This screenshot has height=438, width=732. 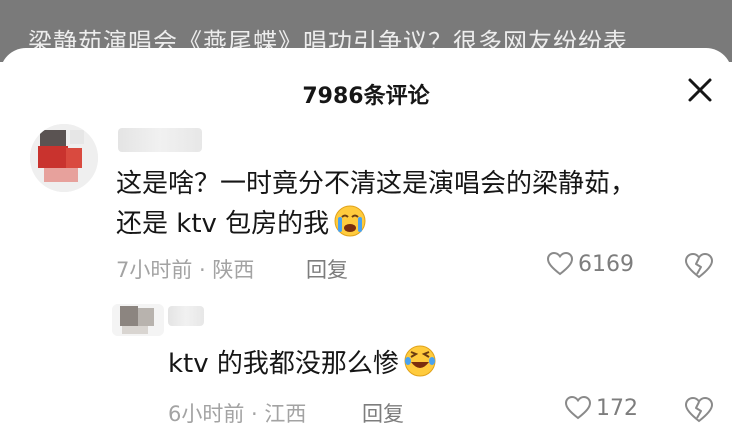 I want to click on laughing-tears-face-icon, so click(x=420, y=367).